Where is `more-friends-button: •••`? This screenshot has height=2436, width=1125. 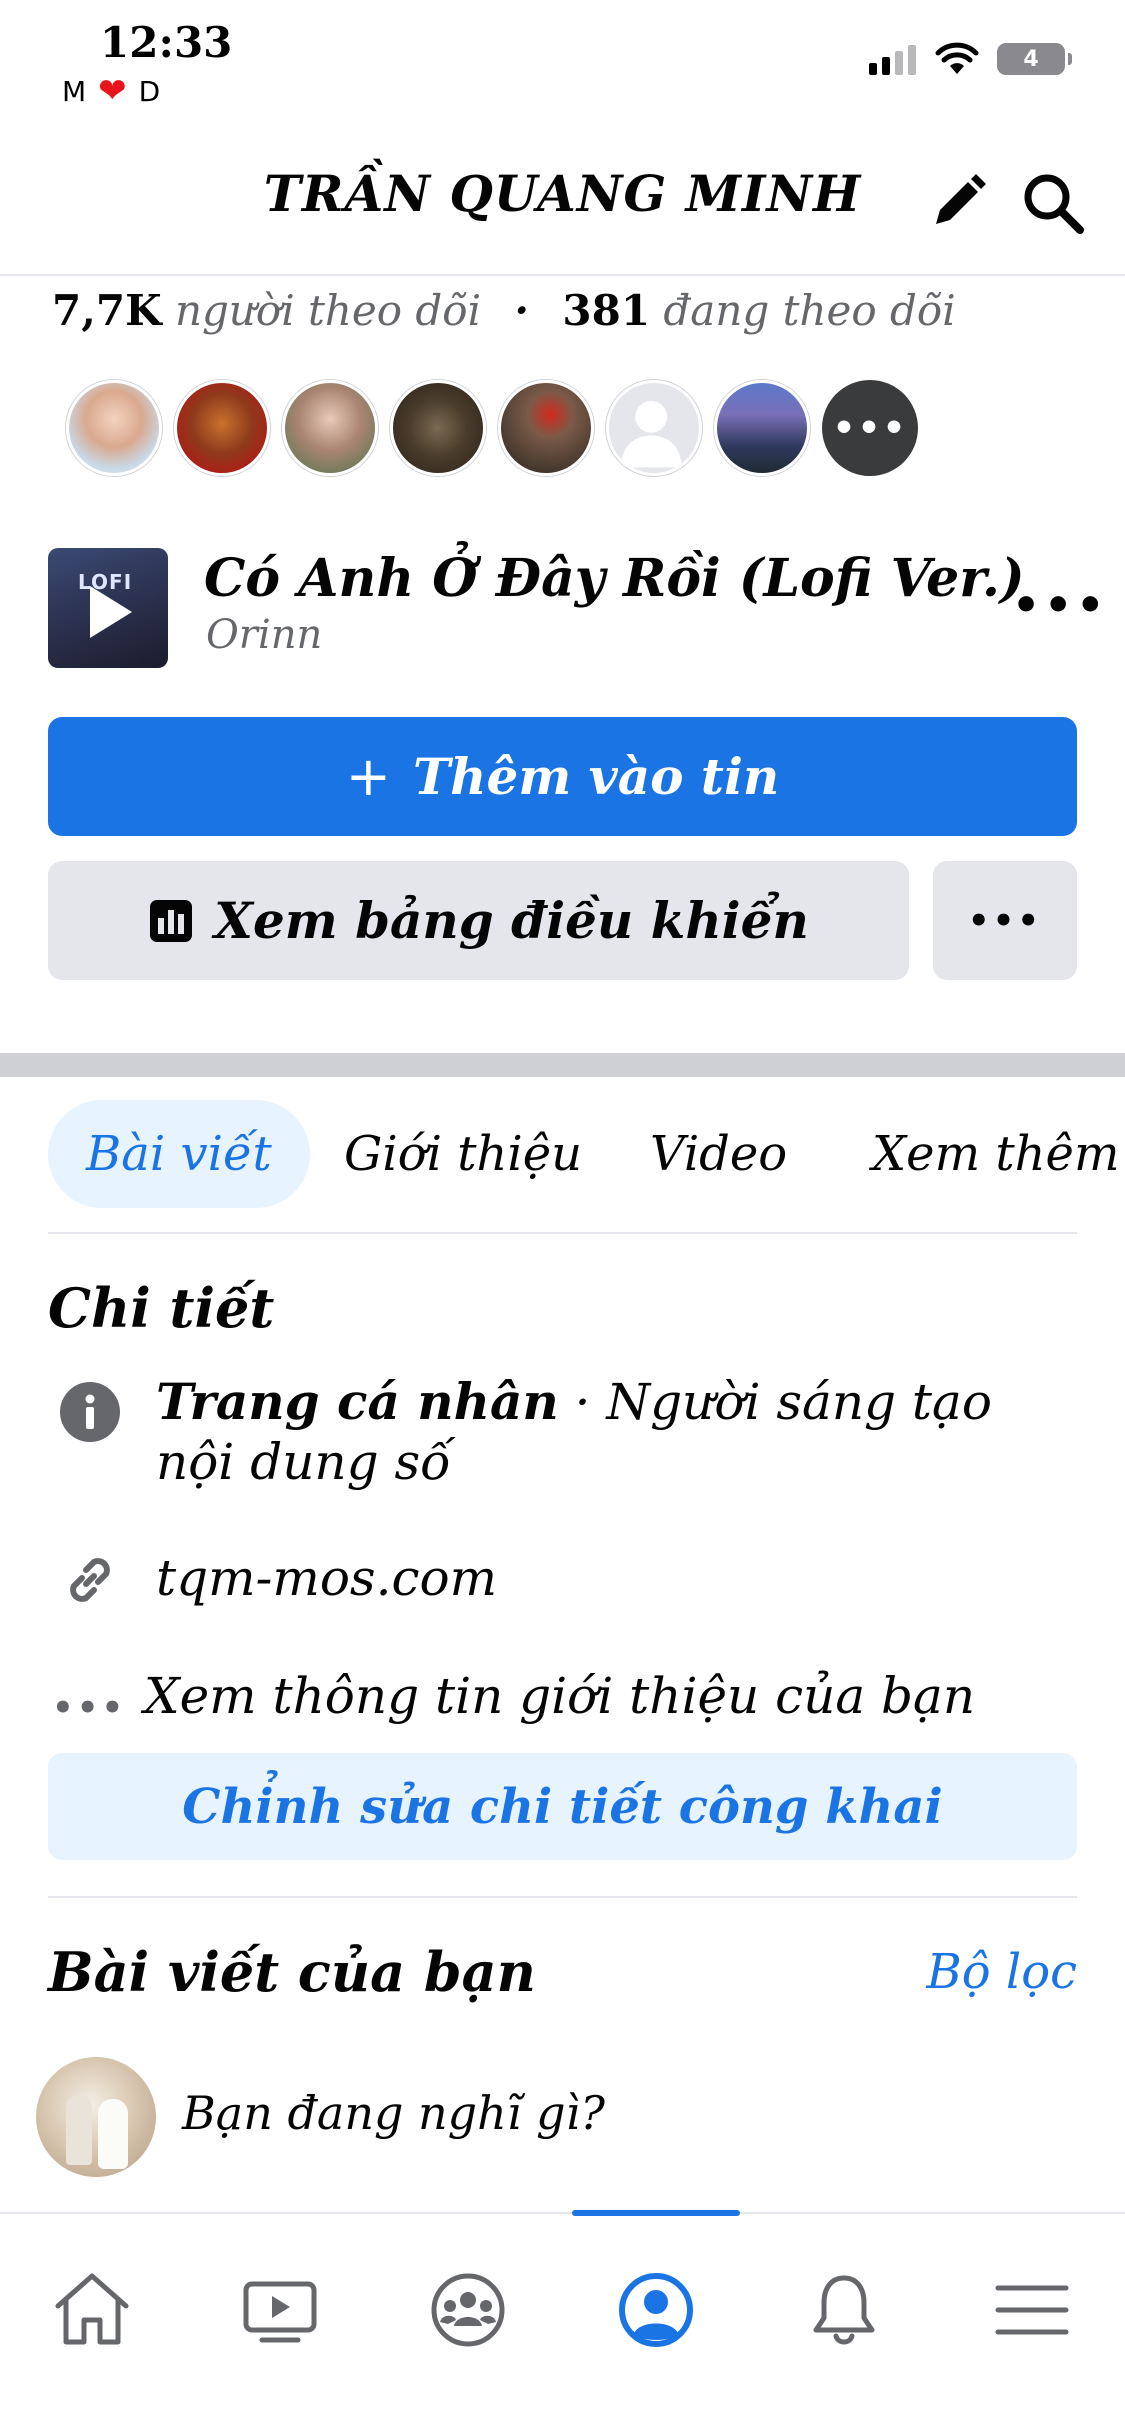 more-friends-button: ••• is located at coordinates (870, 428).